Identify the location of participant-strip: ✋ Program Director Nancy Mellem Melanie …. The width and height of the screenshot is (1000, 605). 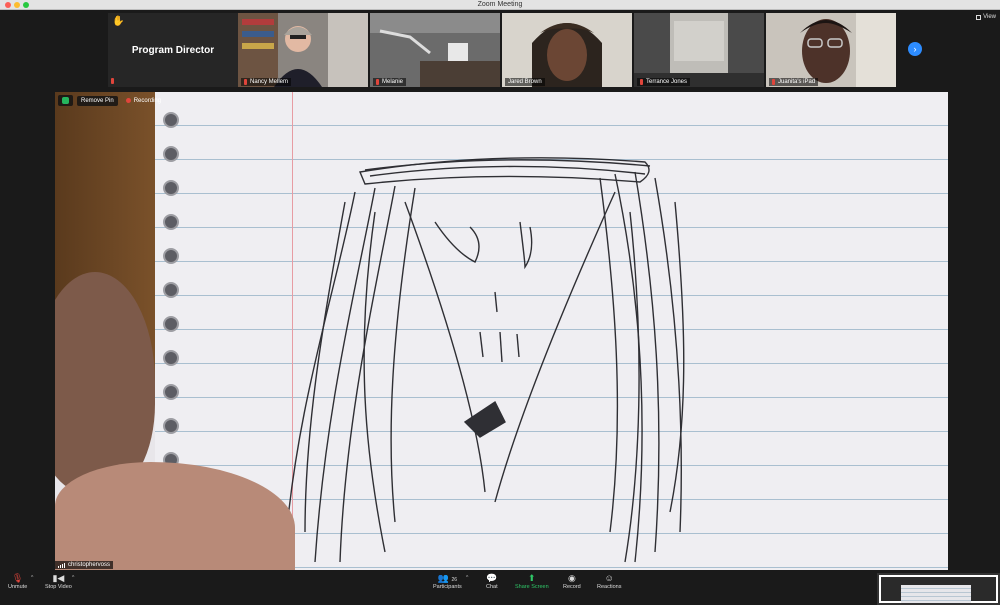
(500, 50).